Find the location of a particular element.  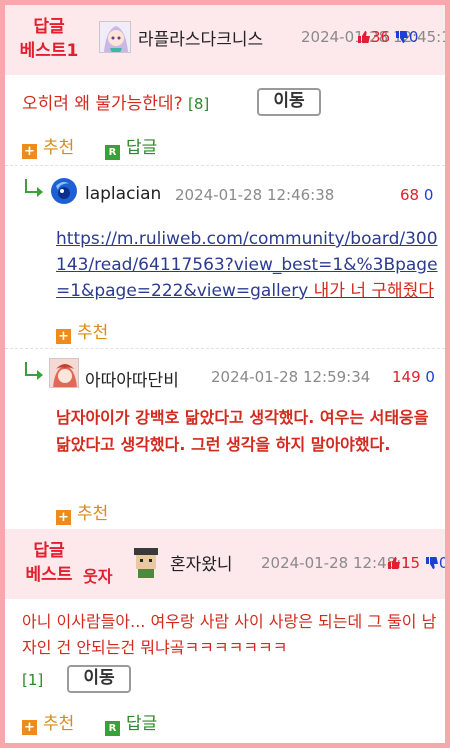

best-comment-header: 답글 베스트1 라플라스다크니스 2024-01-28 12:45:1 36 0 is located at coordinates (225, 40).